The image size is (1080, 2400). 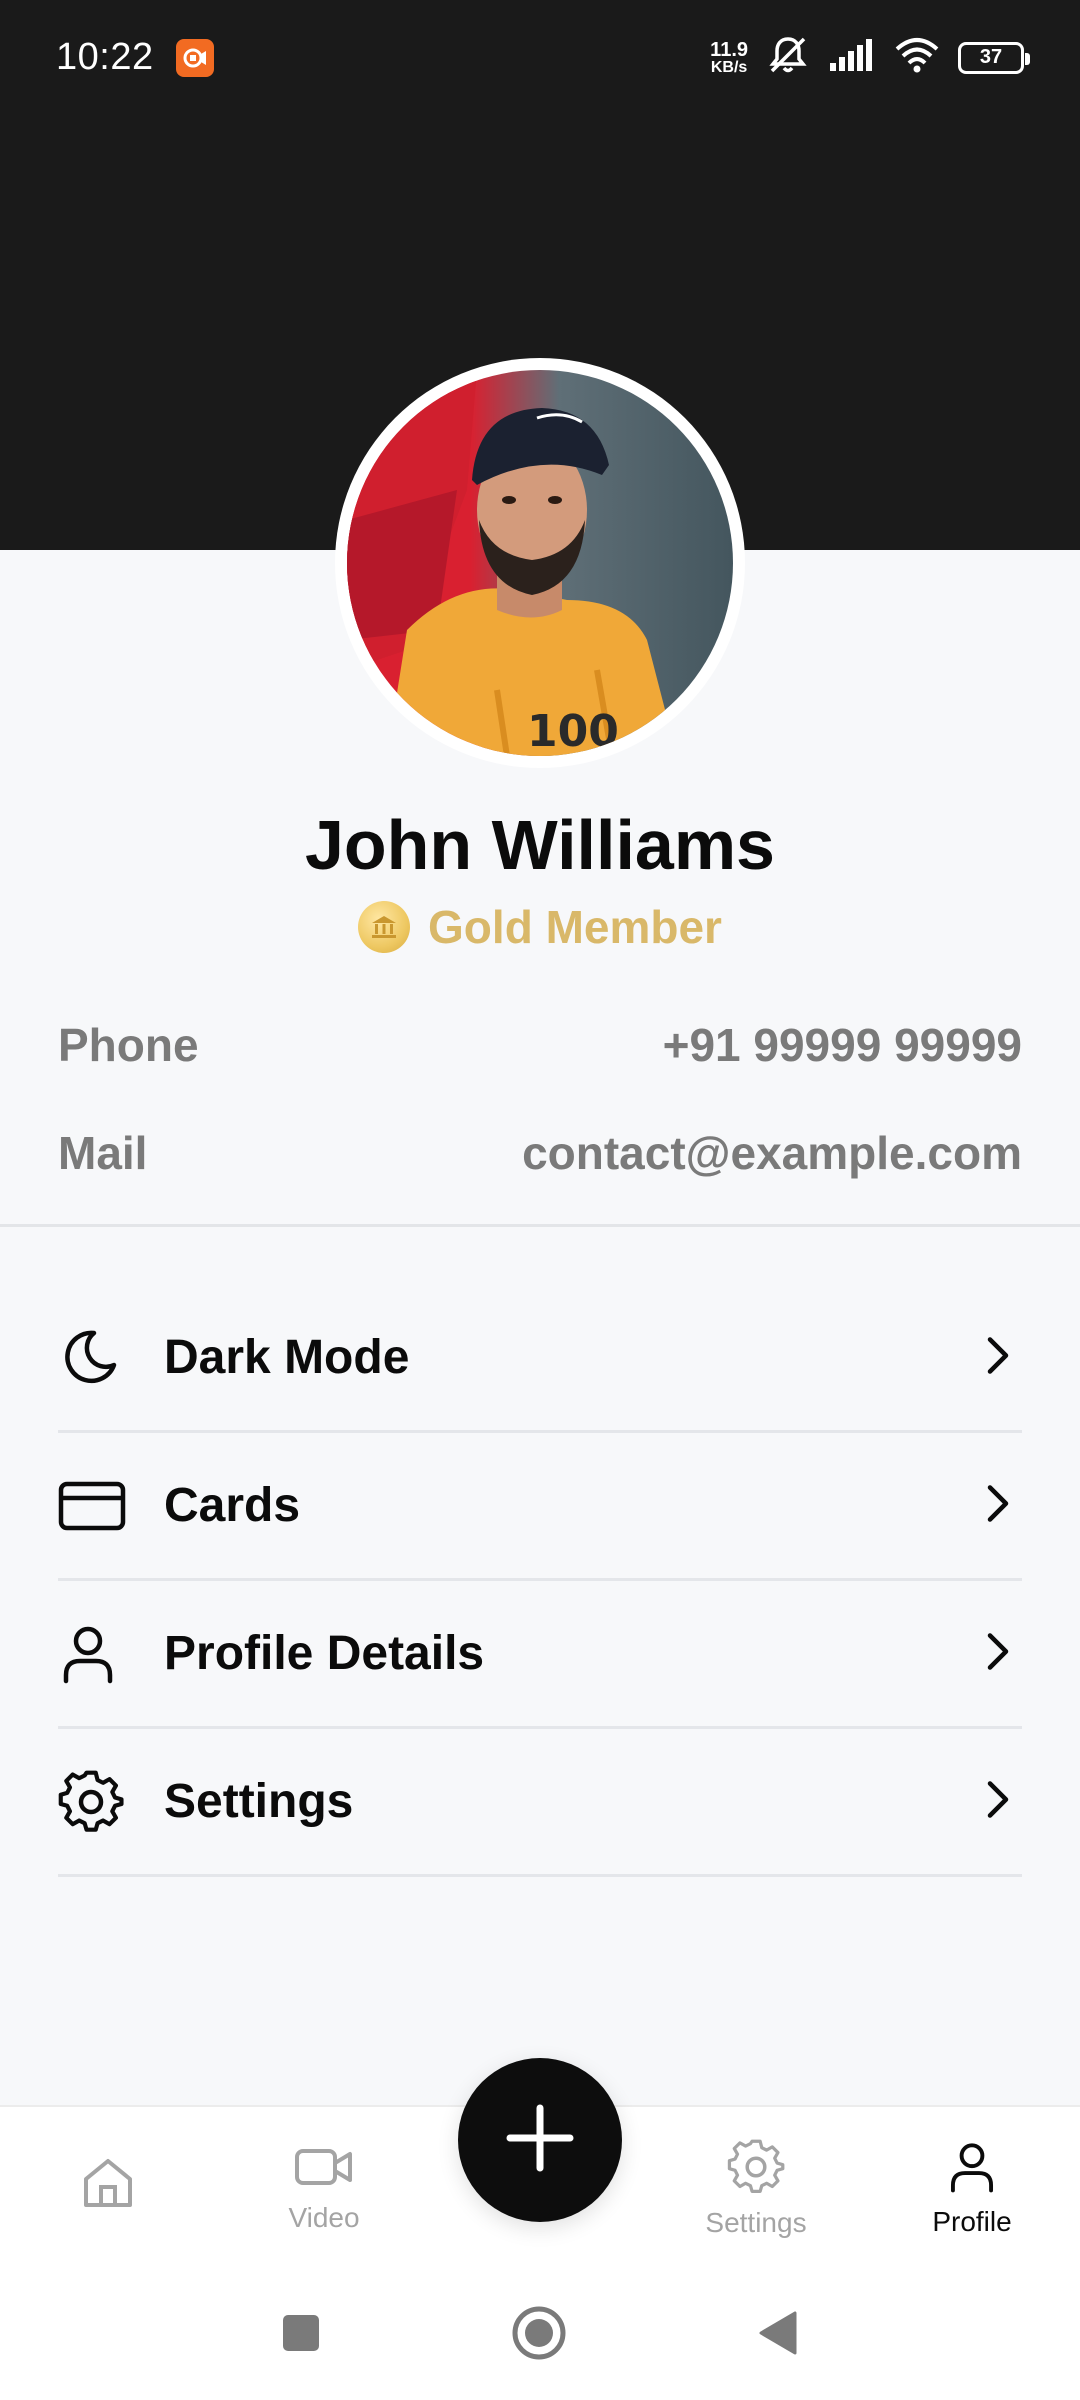 What do you see at coordinates (92, 1506) in the screenshot?
I see `card-icon` at bounding box center [92, 1506].